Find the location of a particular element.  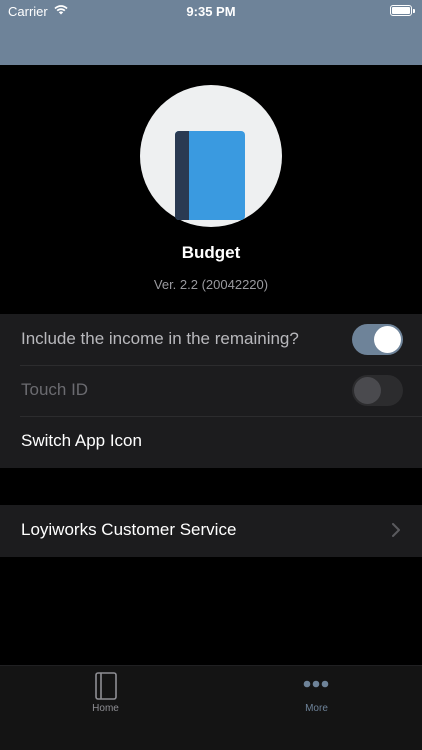

customer-service-label: Loyiworks Customer Service is located at coordinates (129, 529).